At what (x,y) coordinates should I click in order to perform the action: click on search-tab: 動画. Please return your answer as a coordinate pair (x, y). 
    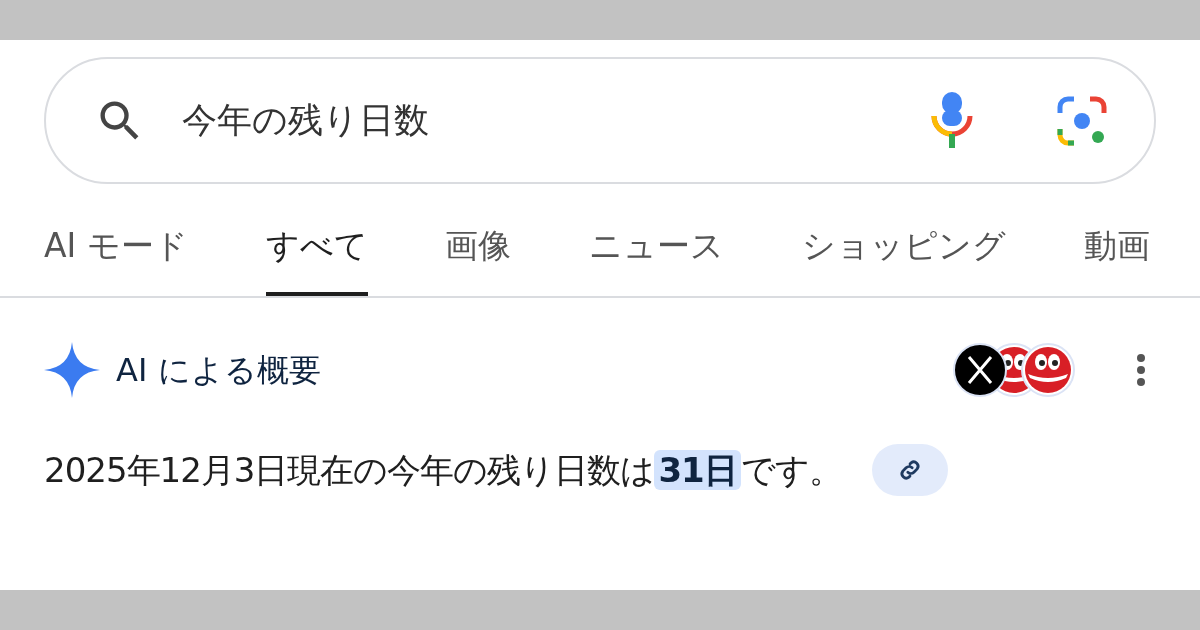
    Looking at the image, I should click on (1116, 257).